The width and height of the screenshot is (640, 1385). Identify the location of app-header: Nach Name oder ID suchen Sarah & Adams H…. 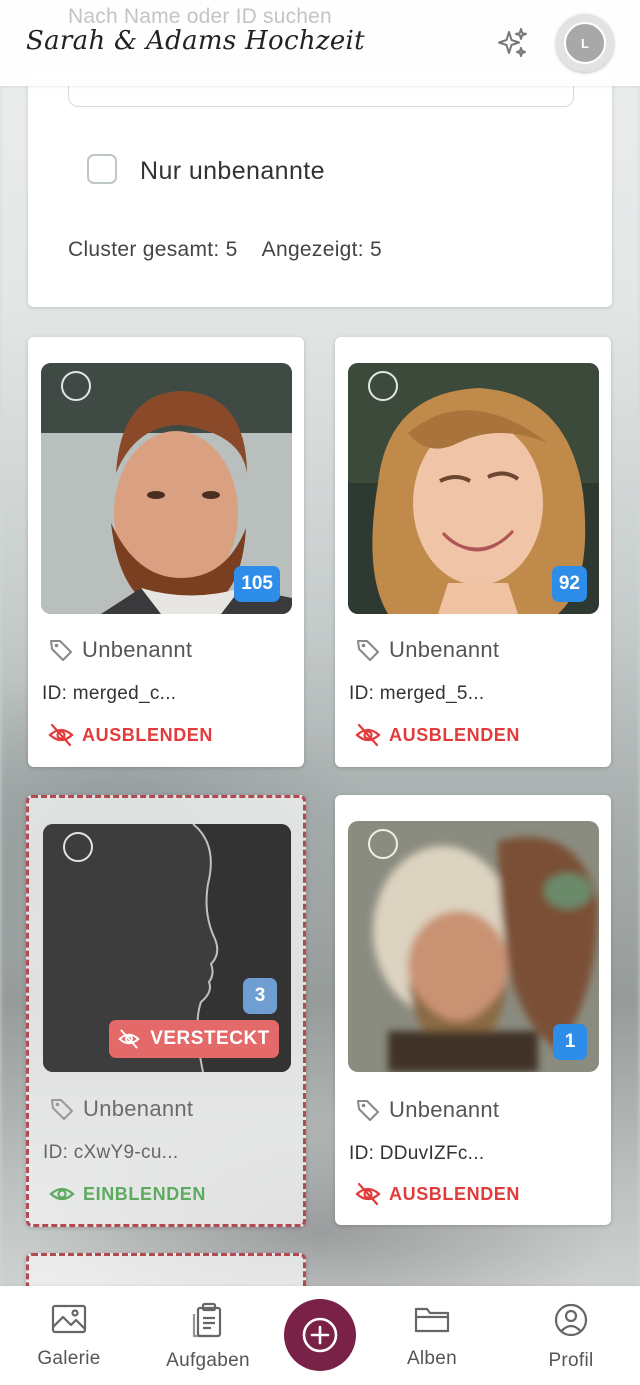
(320, 43).